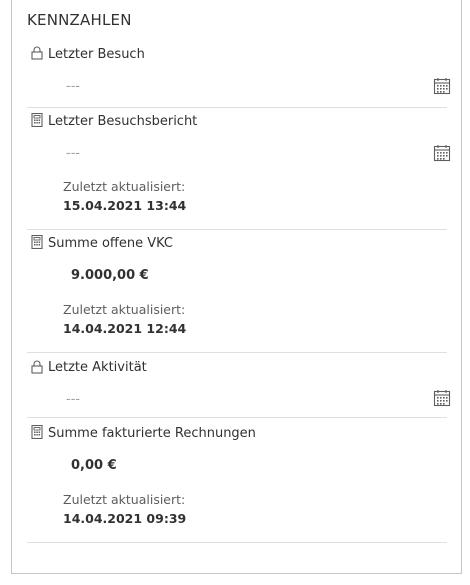 This screenshot has height=585, width=470. I want to click on field-label: Summe fakturierte Rechnungen, so click(152, 433).